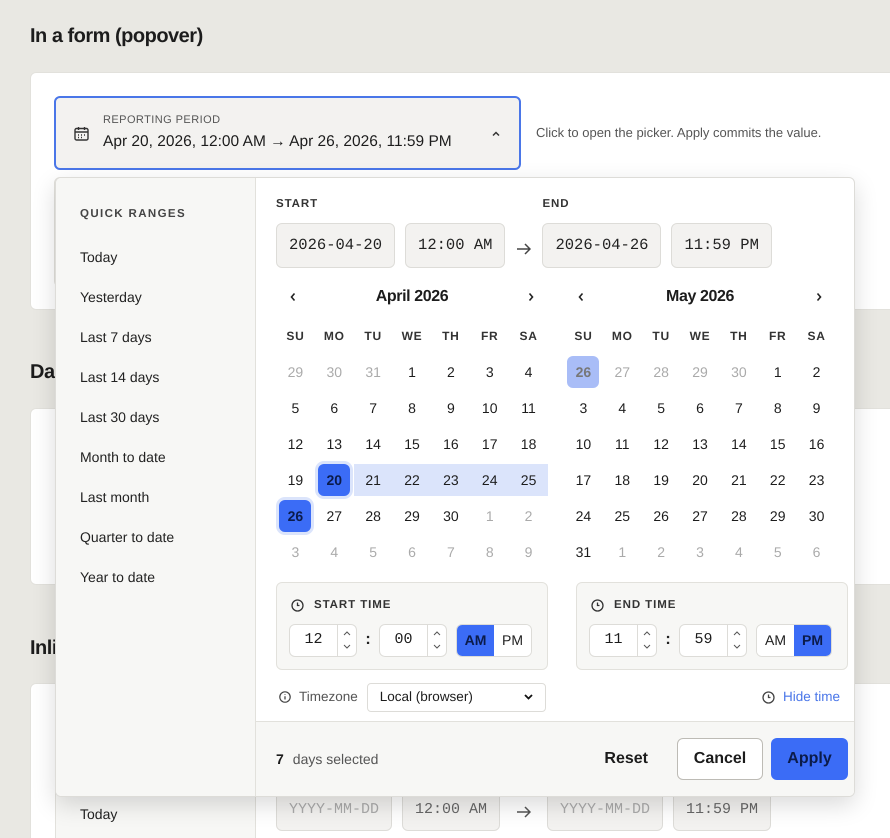  I want to click on date-range-trigger: REPORTING PERIOD Apr 20, 2026, 12:00 AM → Apr 26, 2026, 11:59 PM, so click(287, 133).